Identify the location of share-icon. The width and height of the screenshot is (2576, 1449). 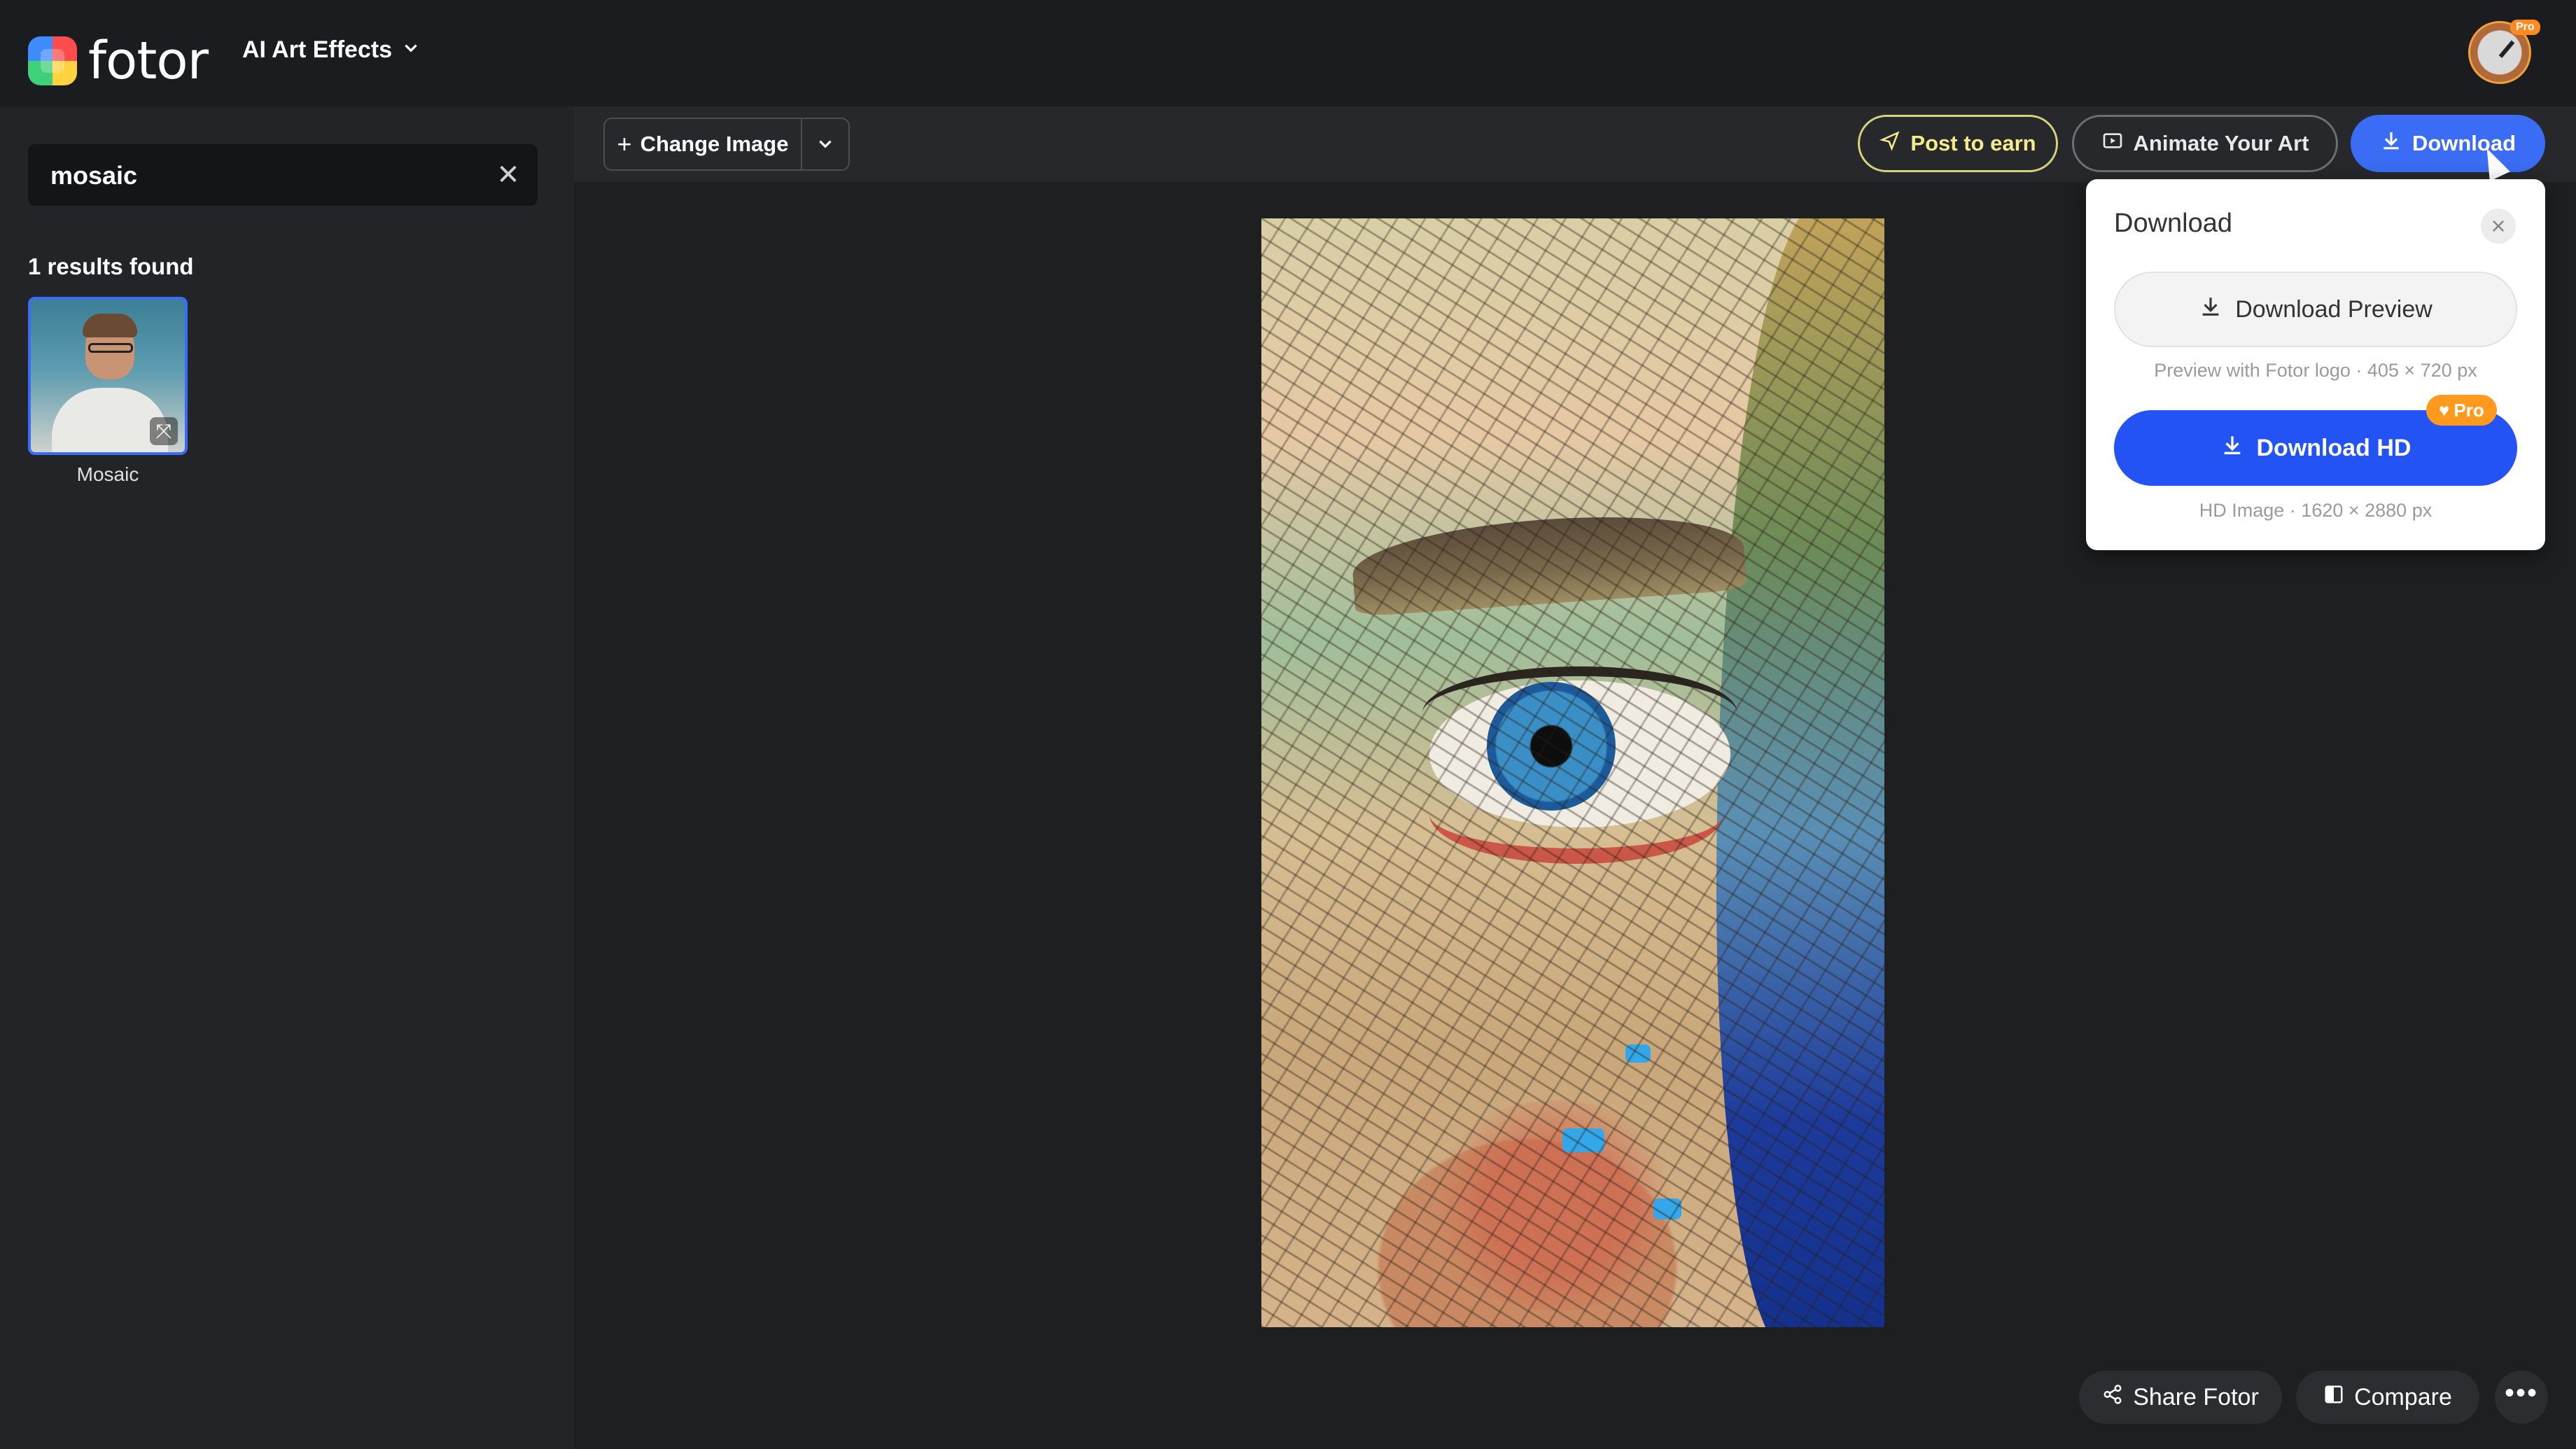
(2112, 1397).